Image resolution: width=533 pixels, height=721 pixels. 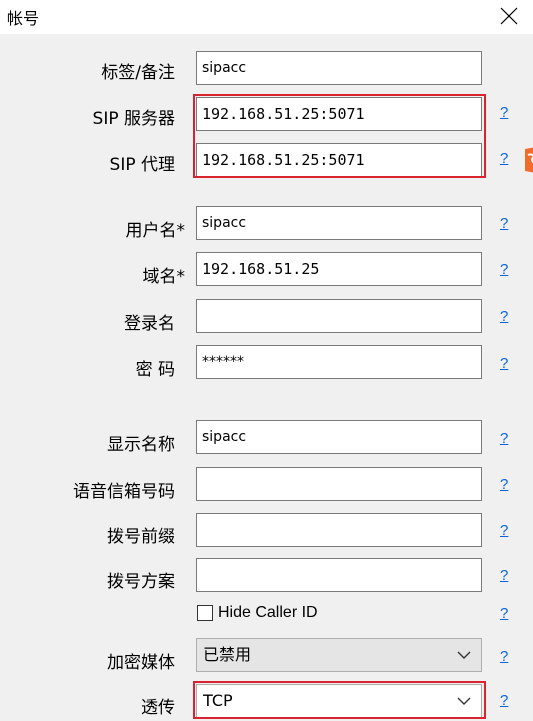 What do you see at coordinates (124, 492) in the screenshot?
I see `voicemail-label: 语音信箱号码` at bounding box center [124, 492].